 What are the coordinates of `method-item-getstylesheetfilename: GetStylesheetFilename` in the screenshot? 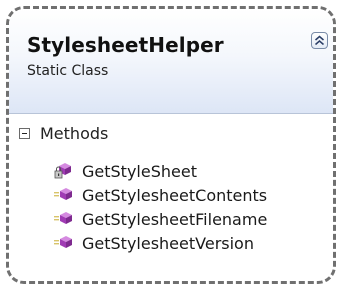 It's located at (160, 219).